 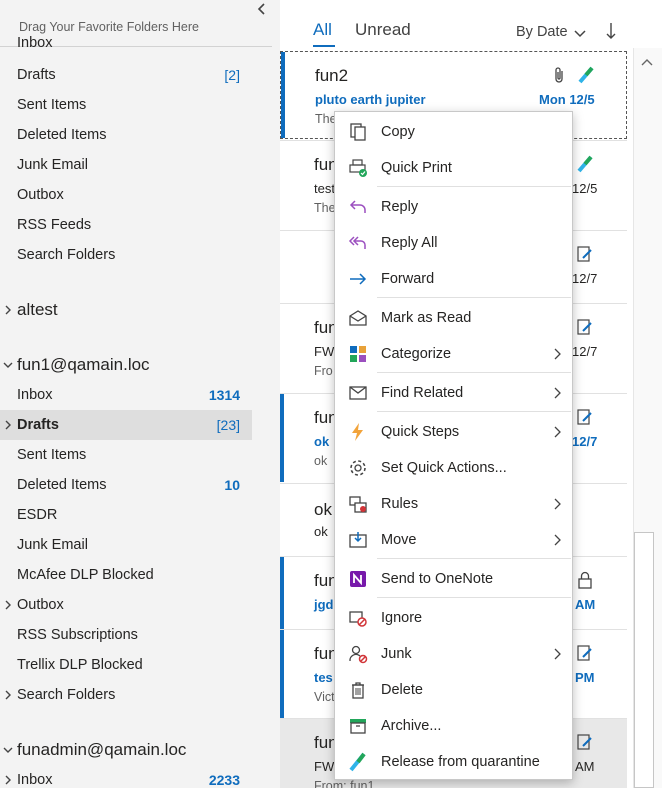 I want to click on menu-categorize: Categorize, so click(x=453, y=353).